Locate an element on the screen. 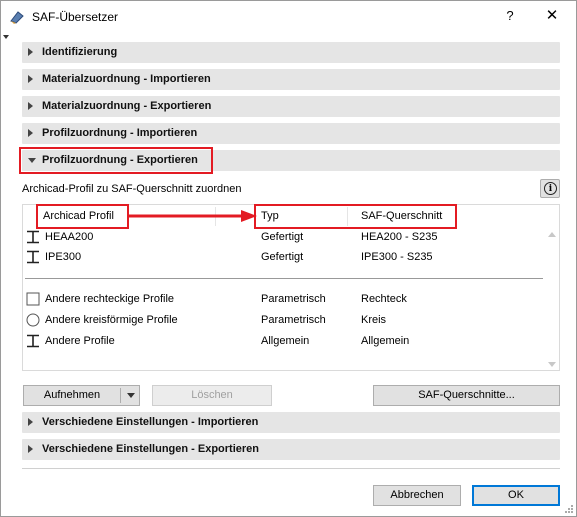  red-arrow-icon is located at coordinates (192, 216).